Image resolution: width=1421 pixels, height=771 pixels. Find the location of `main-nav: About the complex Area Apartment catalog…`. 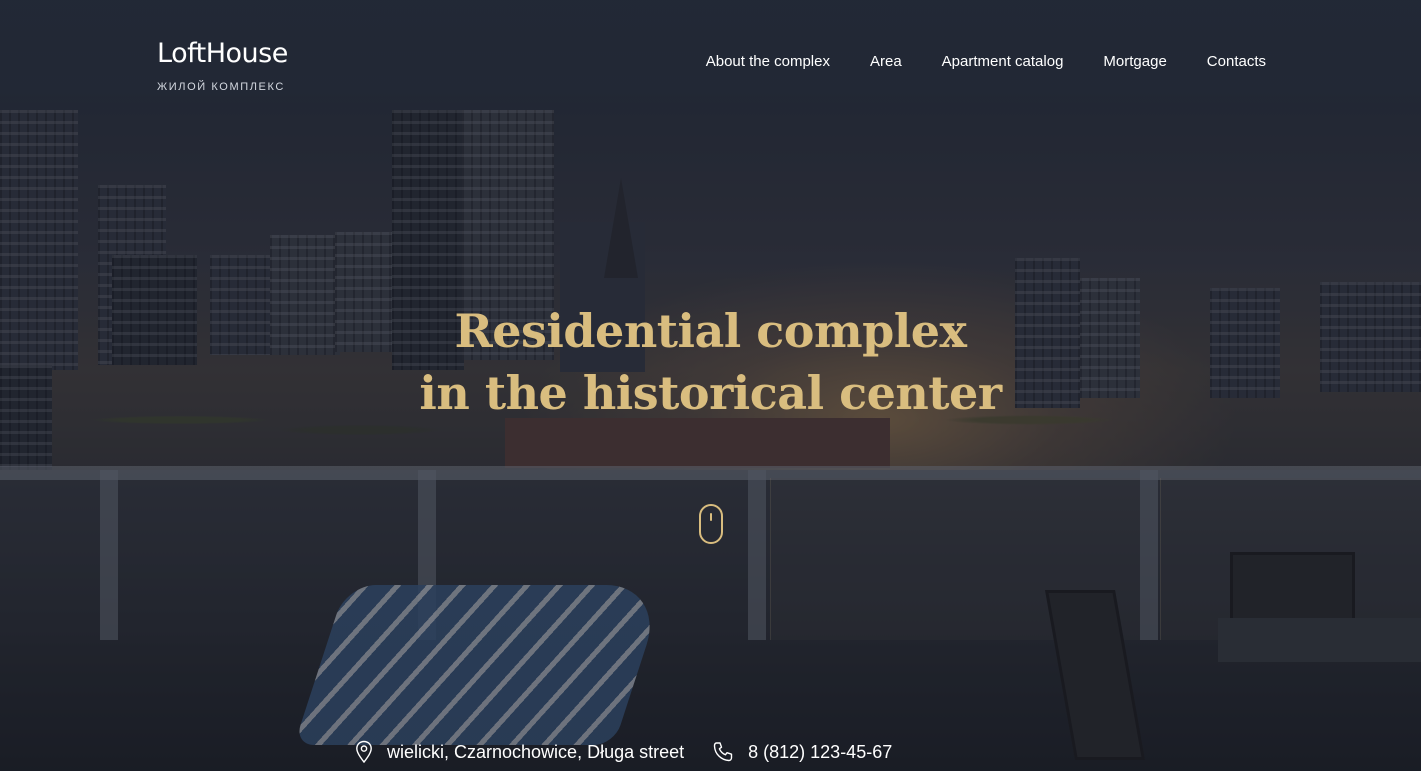

main-nav: About the complex Area Apartment catalog… is located at coordinates (986, 62).